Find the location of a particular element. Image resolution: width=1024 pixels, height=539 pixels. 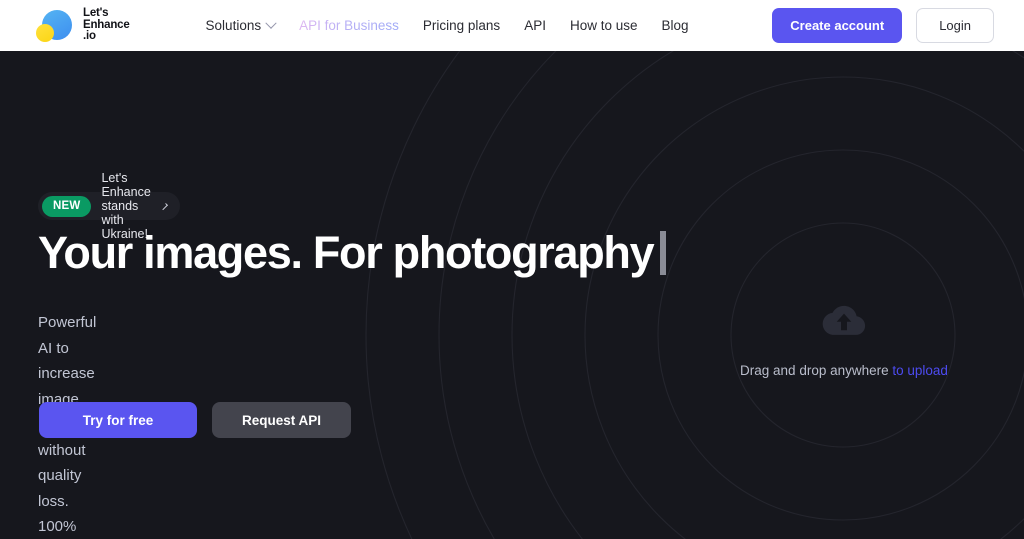

chevron-right-icon is located at coordinates (164, 206).